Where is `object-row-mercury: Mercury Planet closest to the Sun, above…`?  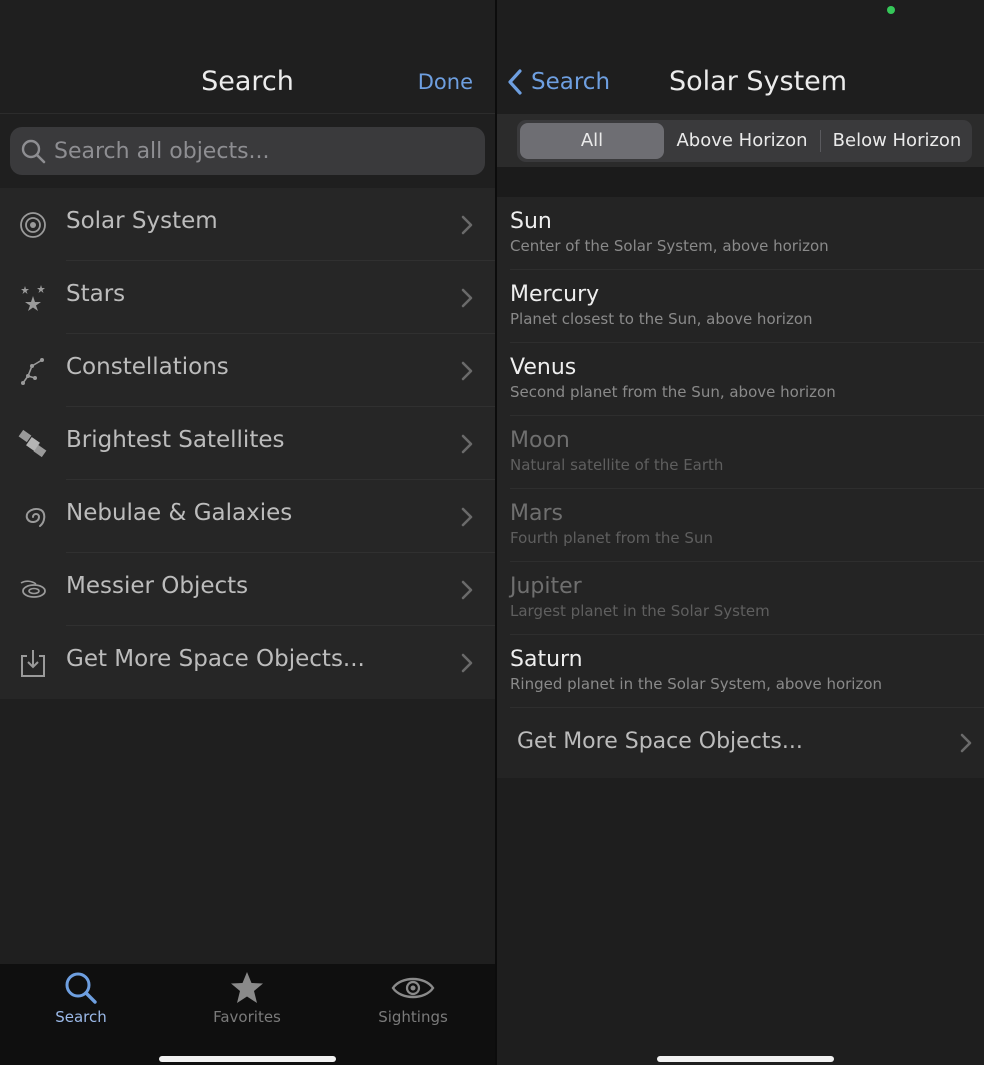 object-row-mercury: Mercury Planet closest to the Sun, above… is located at coordinates (740, 306).